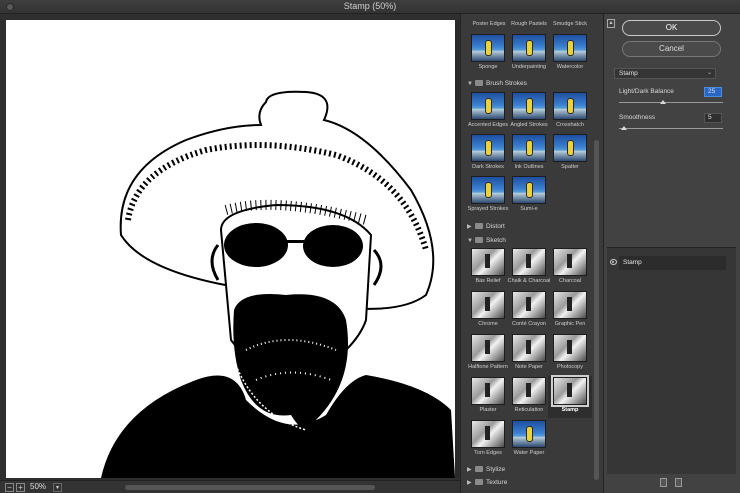 The height and width of the screenshot is (493, 740). I want to click on cancel-button: Cancel, so click(671, 49).